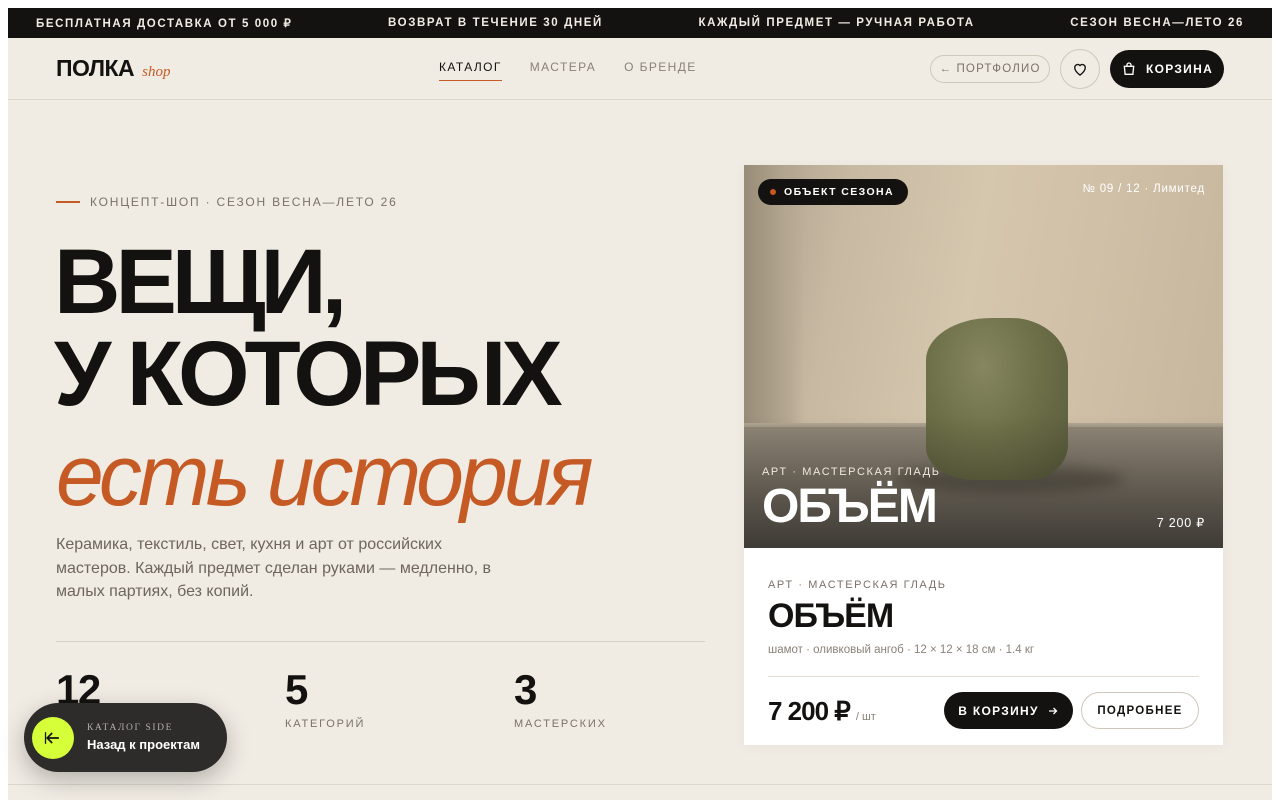  I want to click on favorites-button, so click(1080, 69).